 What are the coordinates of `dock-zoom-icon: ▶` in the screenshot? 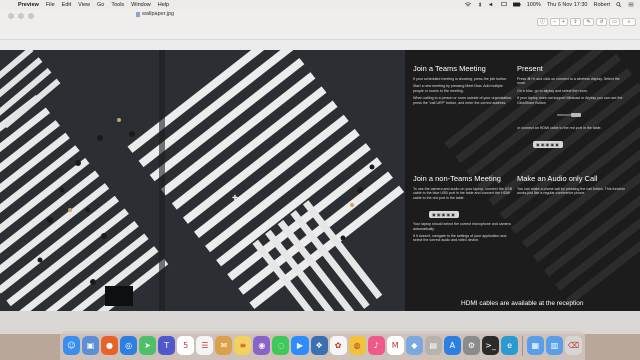 It's located at (300, 345).